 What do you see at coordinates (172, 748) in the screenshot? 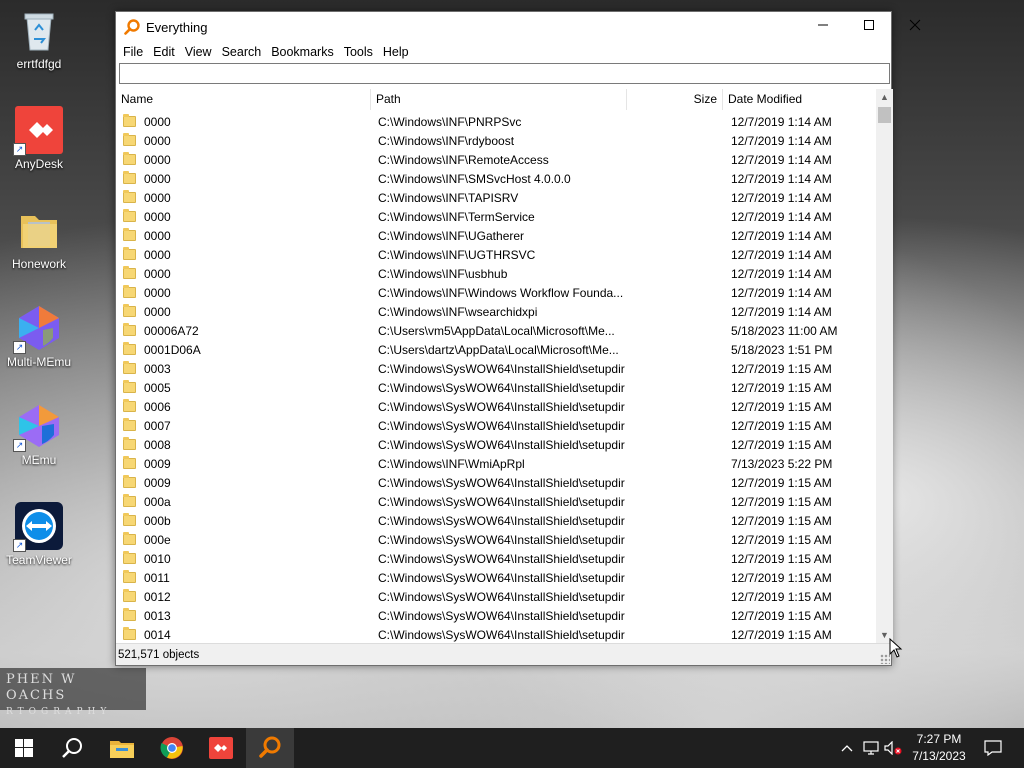
I see `taskbar-chrome` at bounding box center [172, 748].